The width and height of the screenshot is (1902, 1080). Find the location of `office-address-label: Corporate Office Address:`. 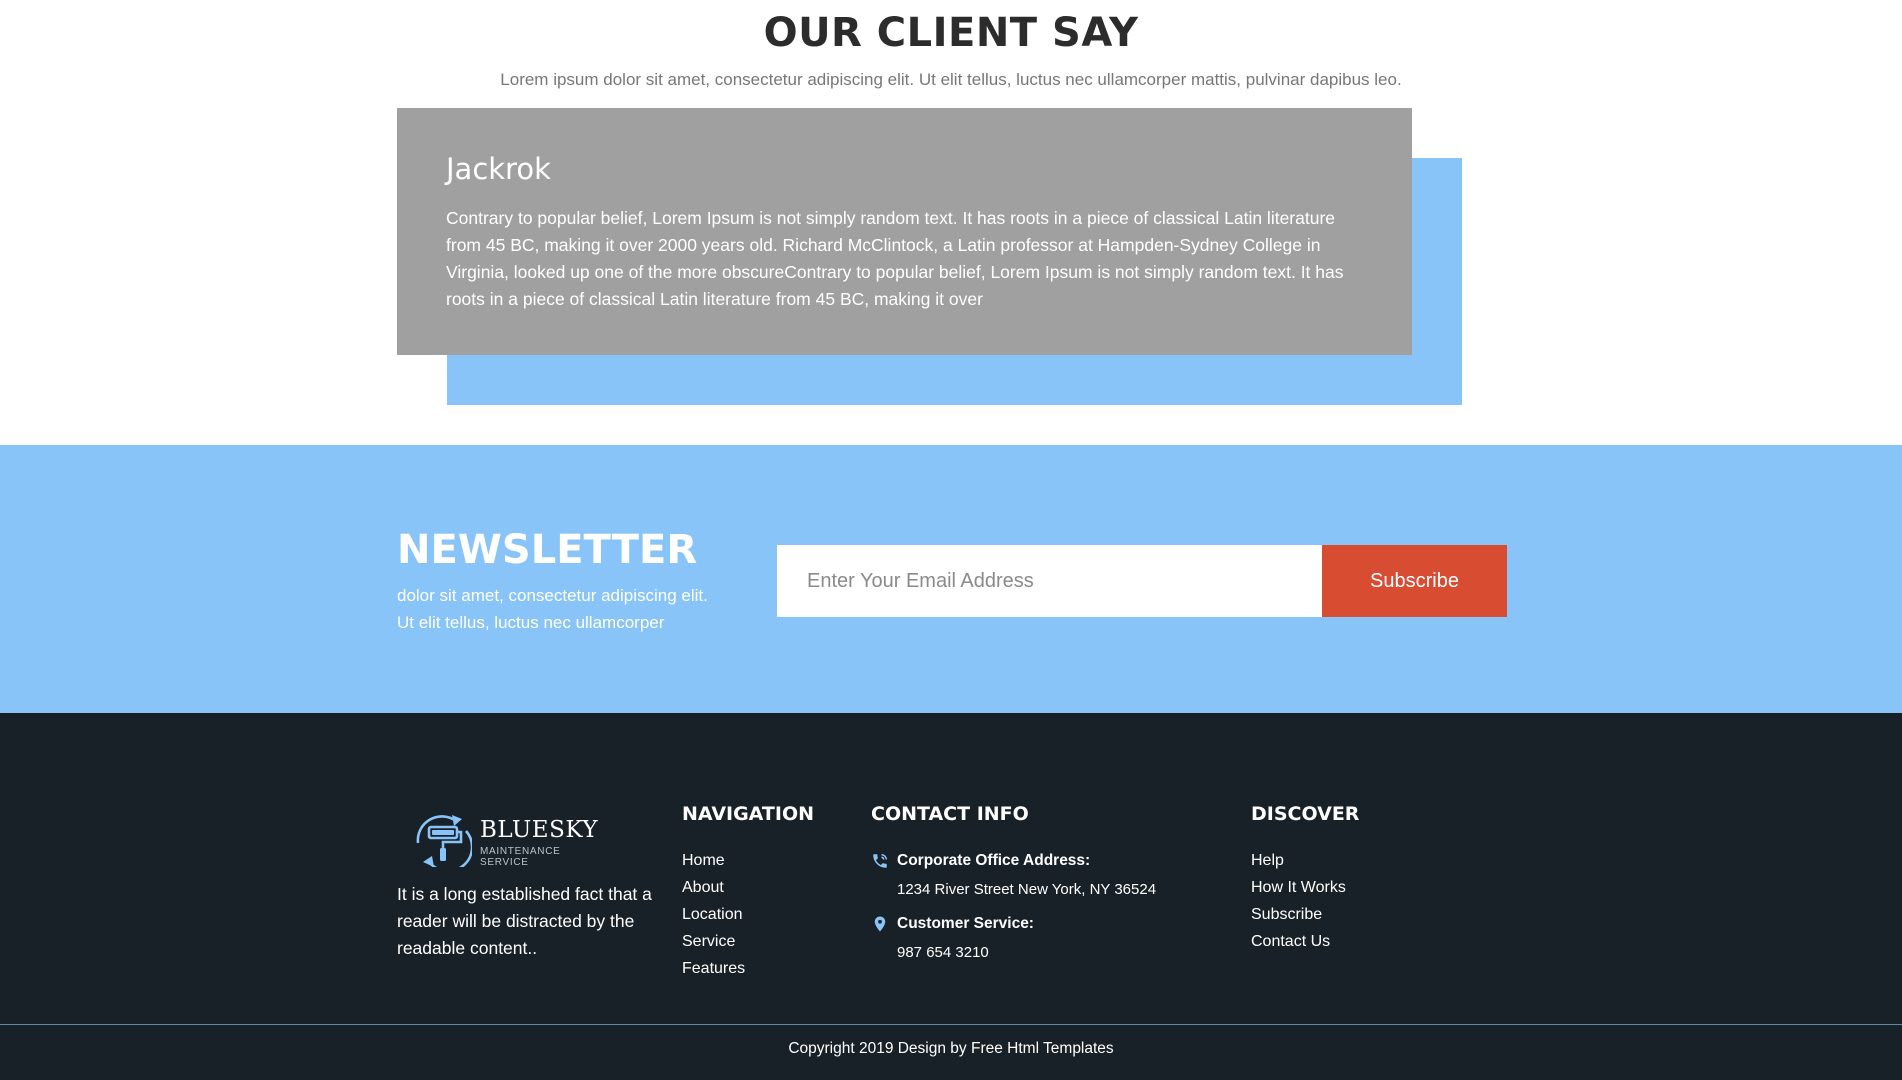

office-address-label: Corporate Office Address: is located at coordinates (994, 860).